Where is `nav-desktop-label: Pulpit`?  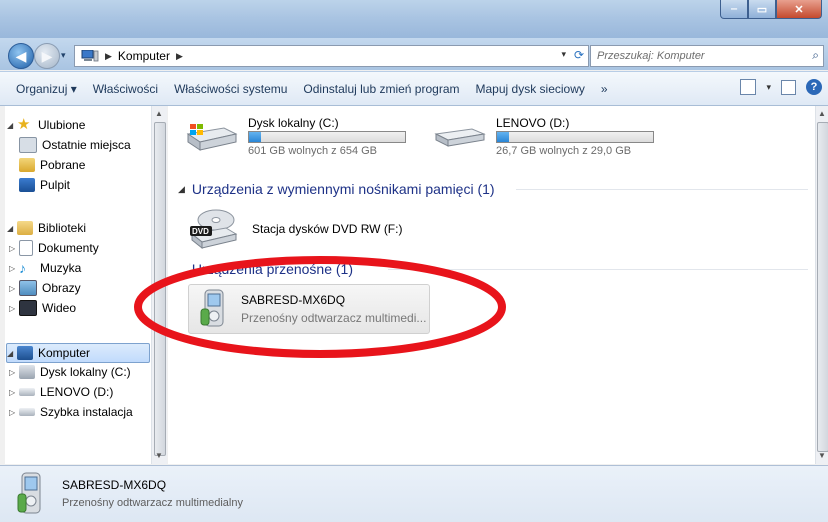 nav-desktop-label: Pulpit is located at coordinates (55, 185).